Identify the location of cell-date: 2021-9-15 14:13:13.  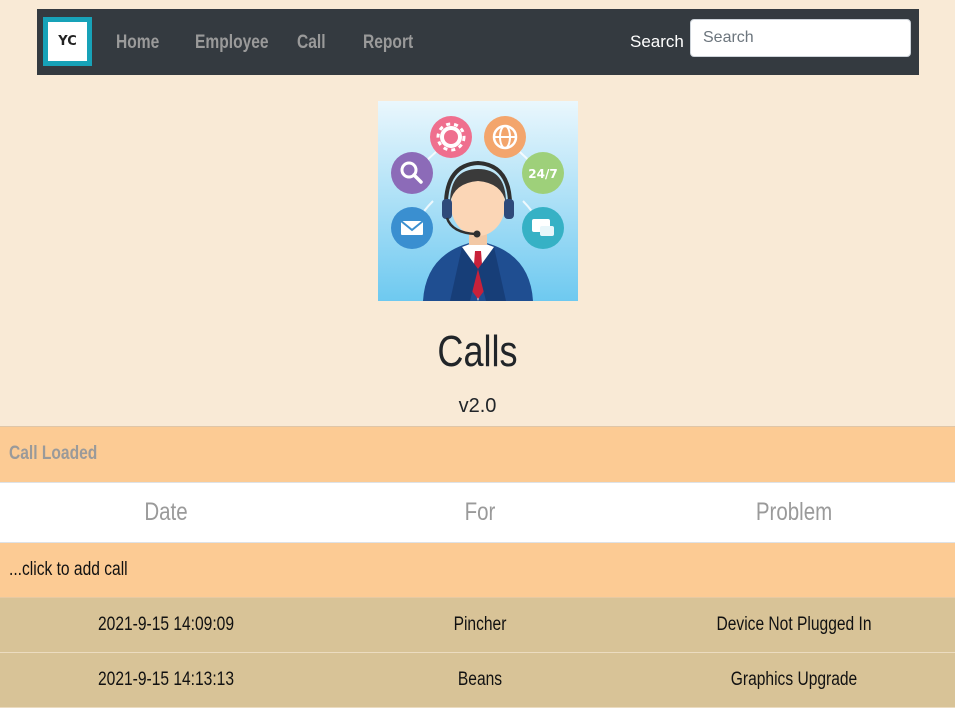
(166, 679).